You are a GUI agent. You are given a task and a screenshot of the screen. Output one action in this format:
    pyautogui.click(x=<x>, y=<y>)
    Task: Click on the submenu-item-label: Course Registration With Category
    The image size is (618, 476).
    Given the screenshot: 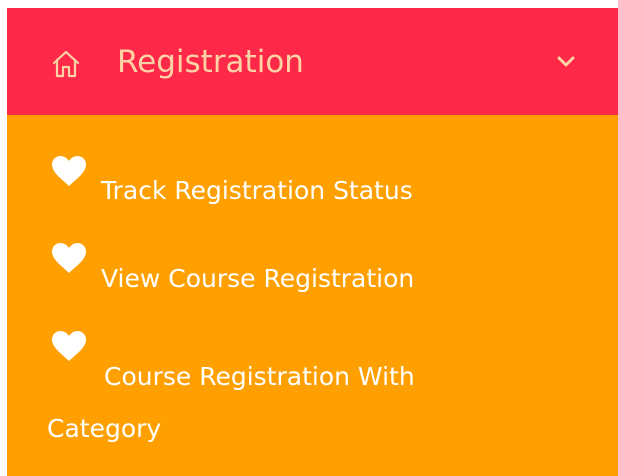 What is the action you would take?
    pyautogui.click(x=231, y=402)
    